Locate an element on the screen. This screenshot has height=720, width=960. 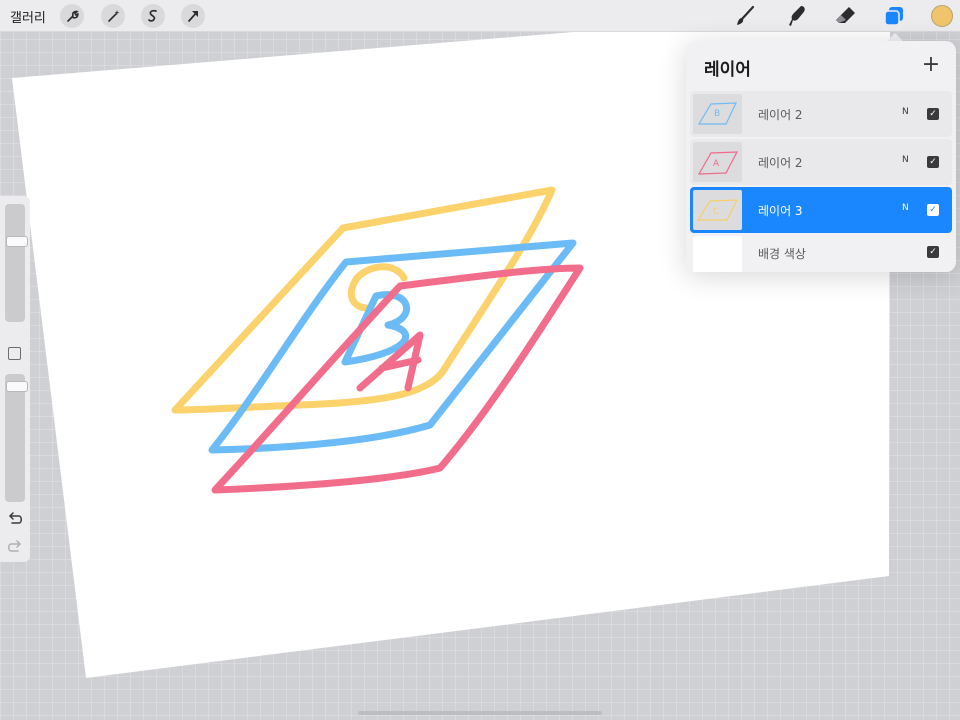
magic-wand-icon is located at coordinates (113, 16).